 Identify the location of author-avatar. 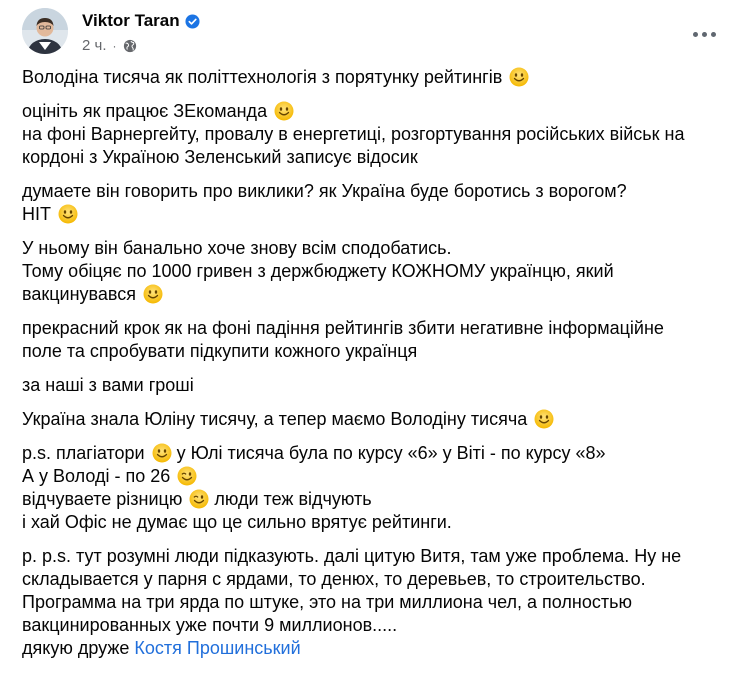
(45, 31).